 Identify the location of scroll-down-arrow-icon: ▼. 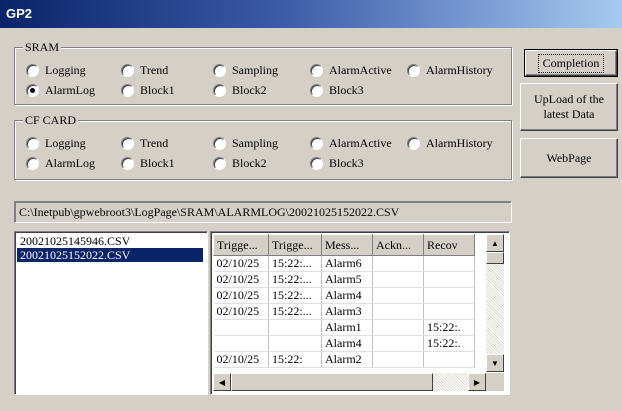
(495, 363).